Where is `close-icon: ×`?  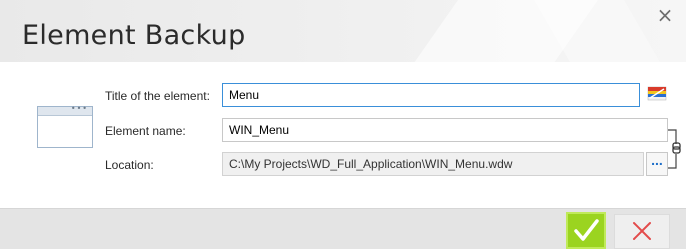
close-icon: × is located at coordinates (665, 15).